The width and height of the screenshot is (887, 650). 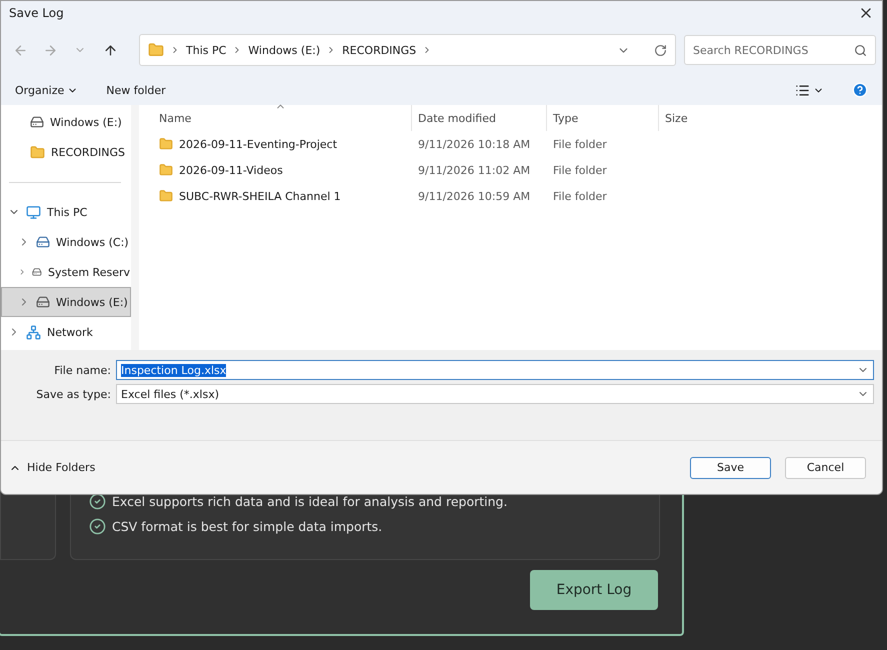 What do you see at coordinates (66, 242) in the screenshot?
I see `sidebar-item: Windows (C:)` at bounding box center [66, 242].